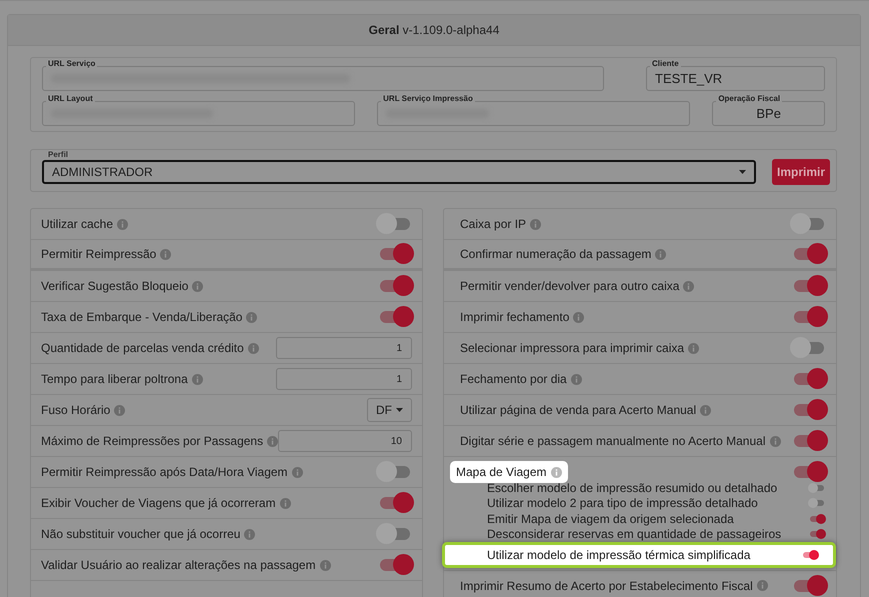 The height and width of the screenshot is (597, 869). I want to click on setting-label: Máximo de Reimpressões por Passagens, so click(152, 441).